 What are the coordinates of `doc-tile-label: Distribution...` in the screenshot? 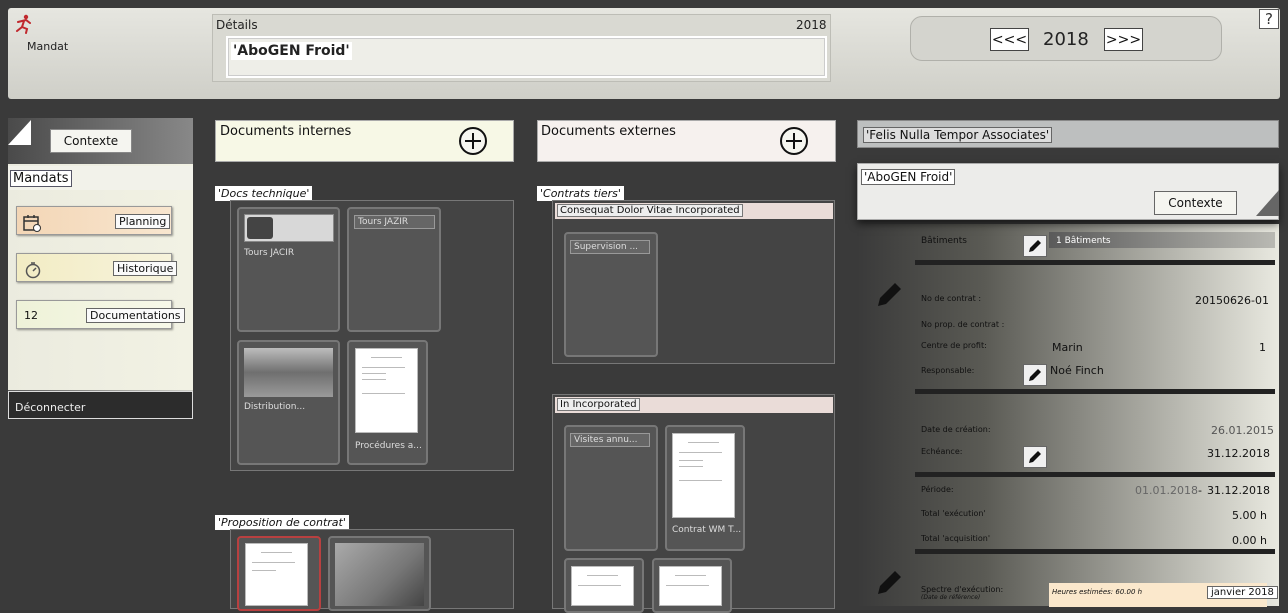 It's located at (275, 407).